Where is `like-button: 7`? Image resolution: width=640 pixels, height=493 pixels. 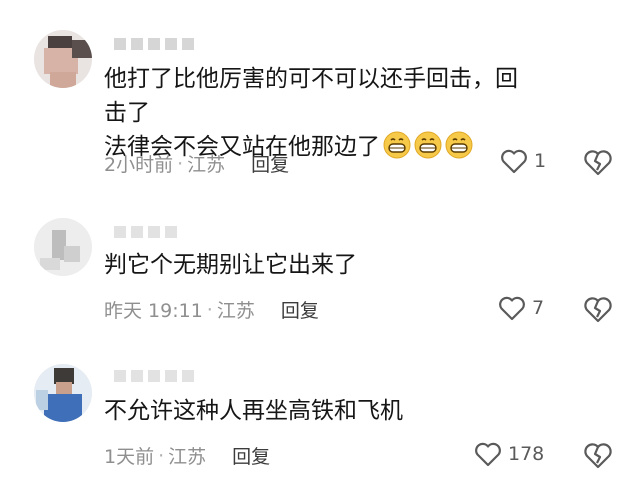
like-button: 7 is located at coordinates (521, 308).